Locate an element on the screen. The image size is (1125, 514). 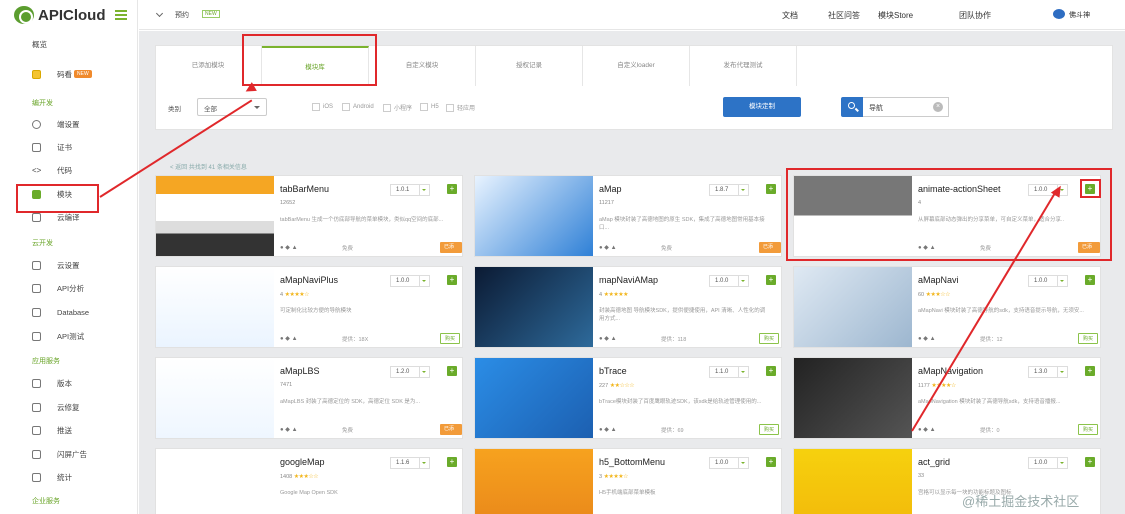
tab-proxy-test: 发布代理测试 is located at coordinates (743, 66).